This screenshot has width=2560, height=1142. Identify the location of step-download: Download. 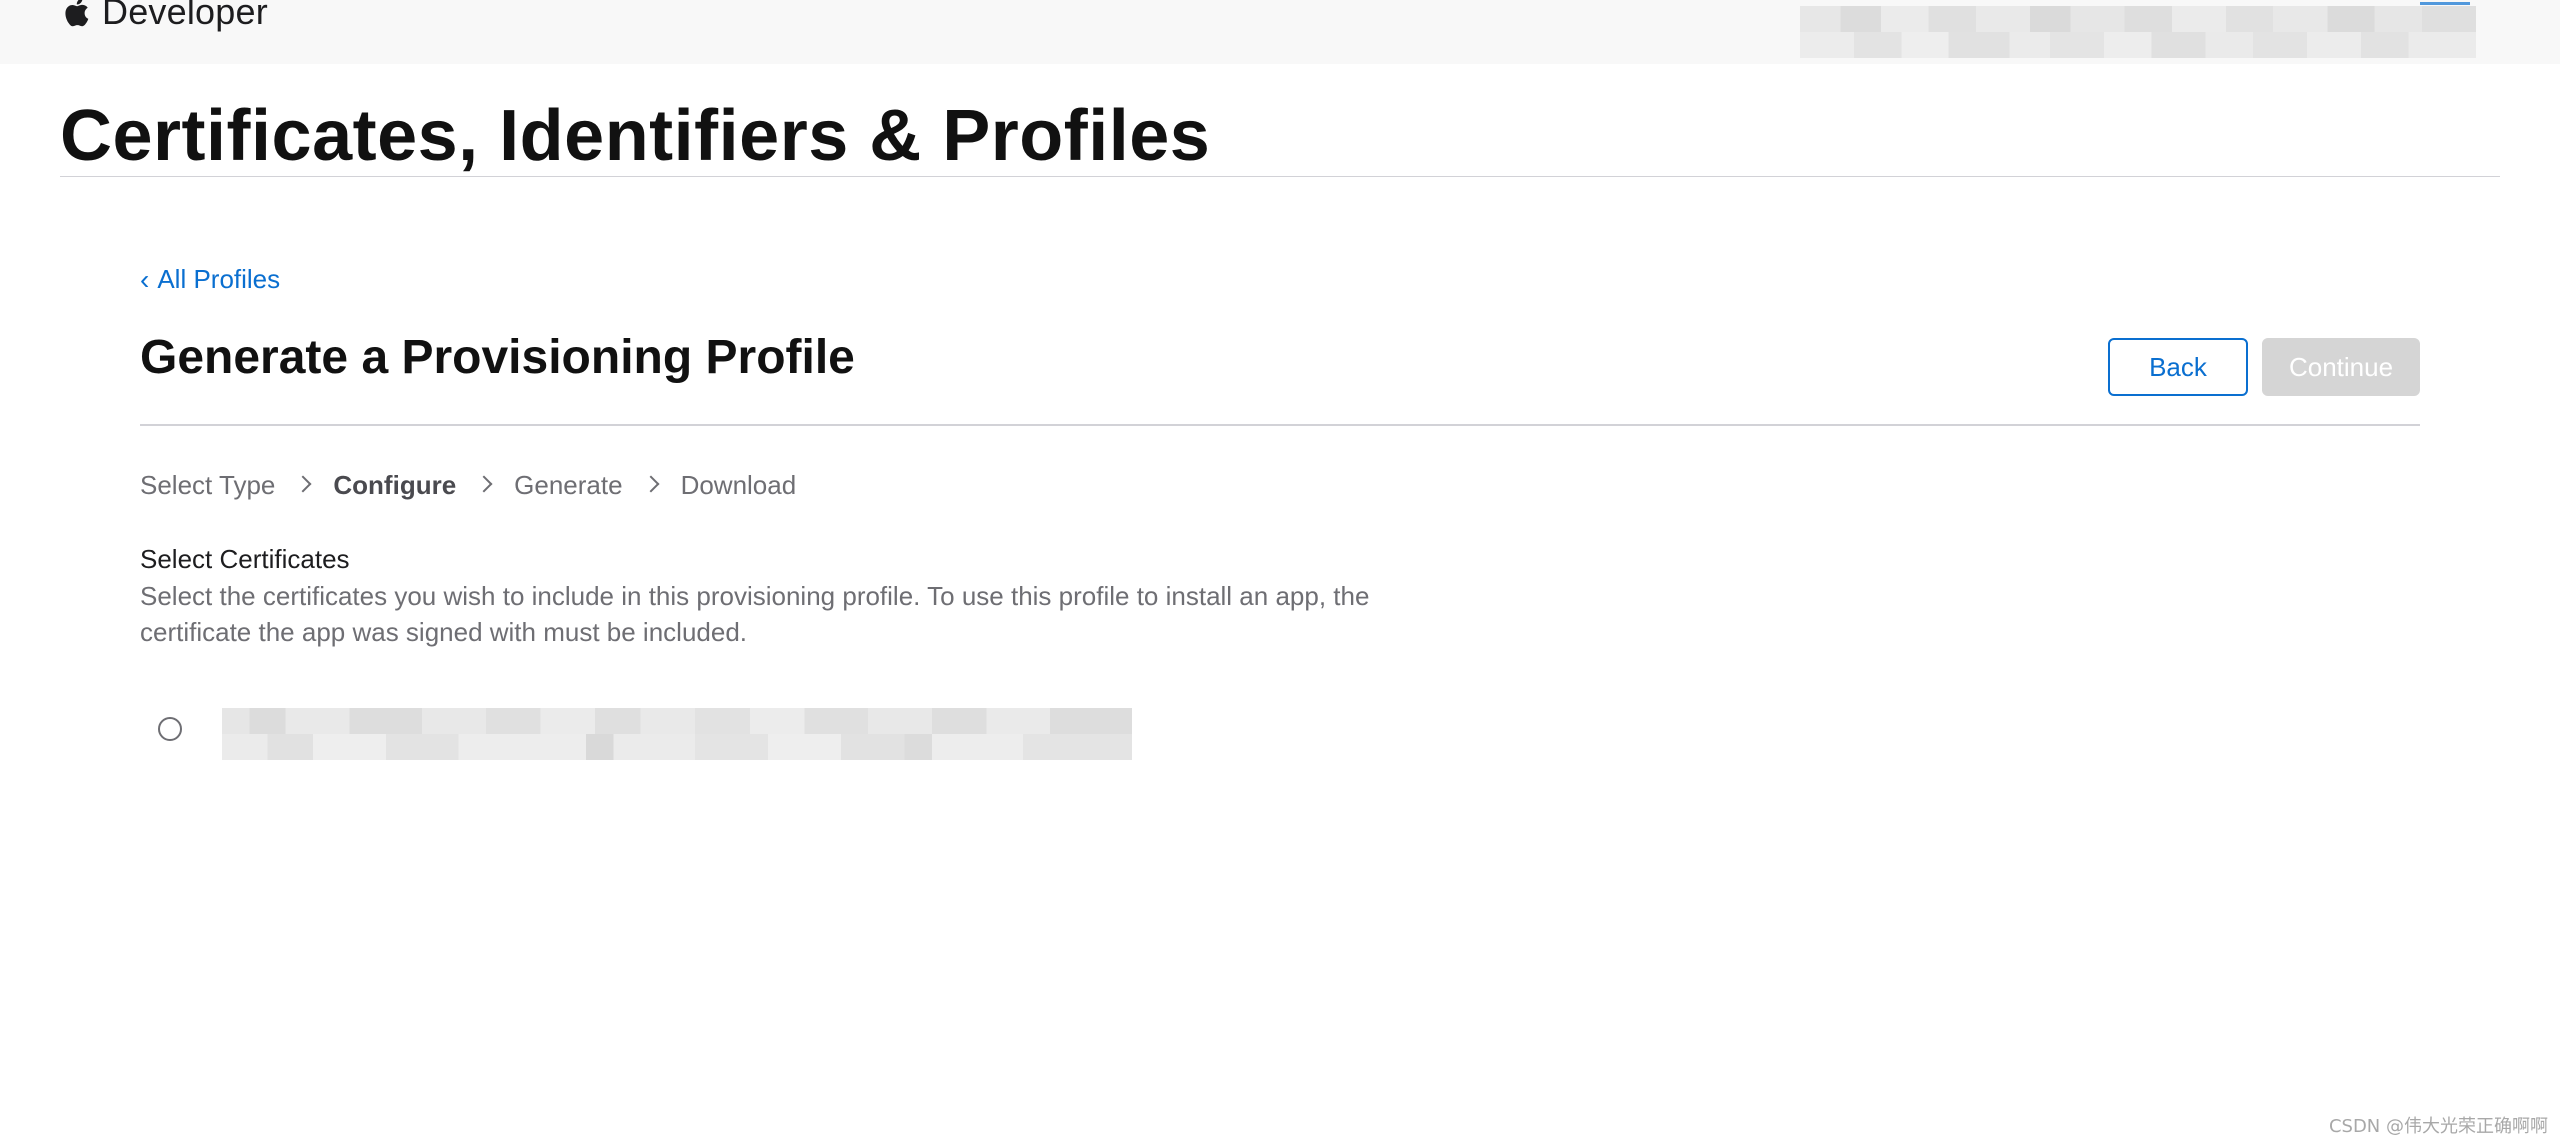
(738, 485).